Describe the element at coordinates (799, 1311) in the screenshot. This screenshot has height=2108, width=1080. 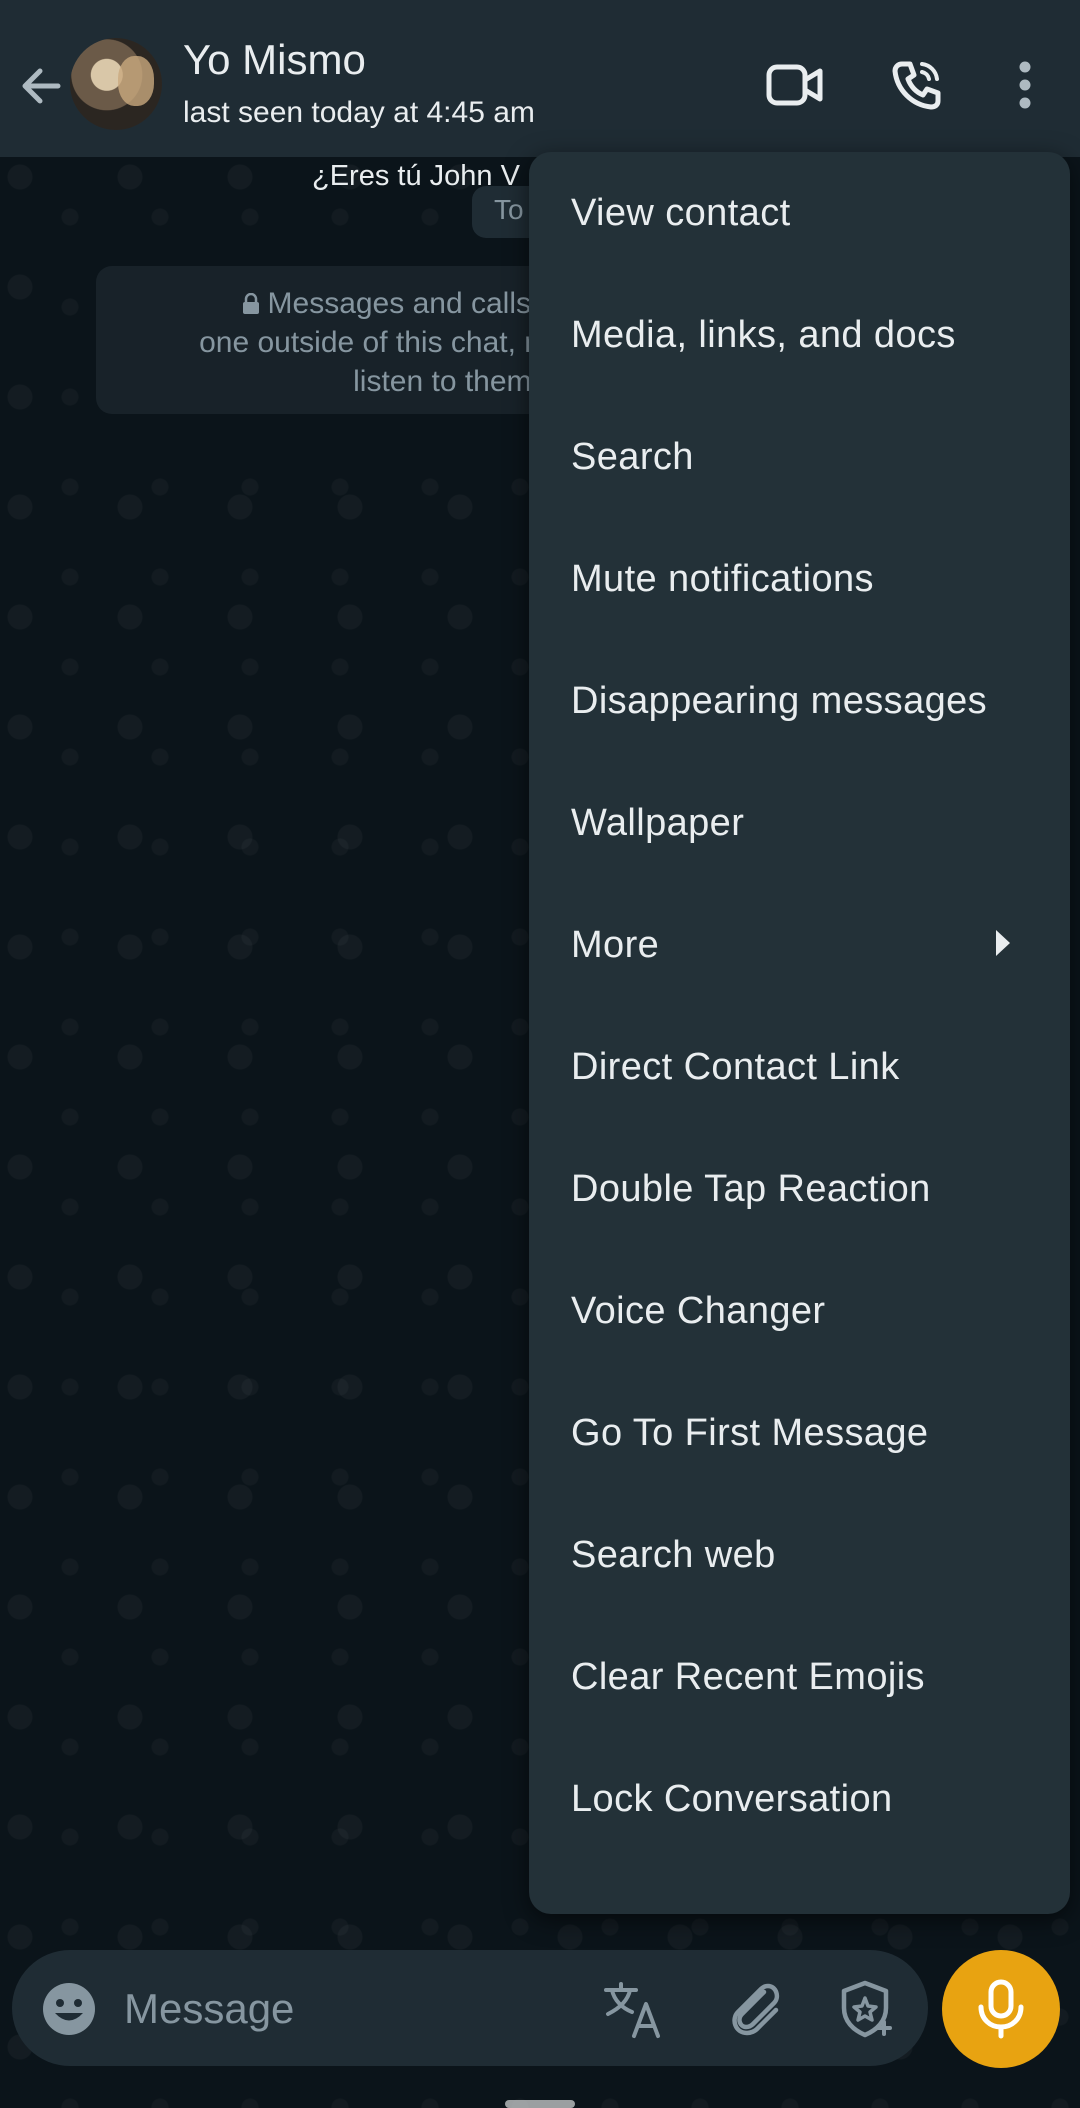
I see `menu-item-voice-changer: Voice Changer` at that location.